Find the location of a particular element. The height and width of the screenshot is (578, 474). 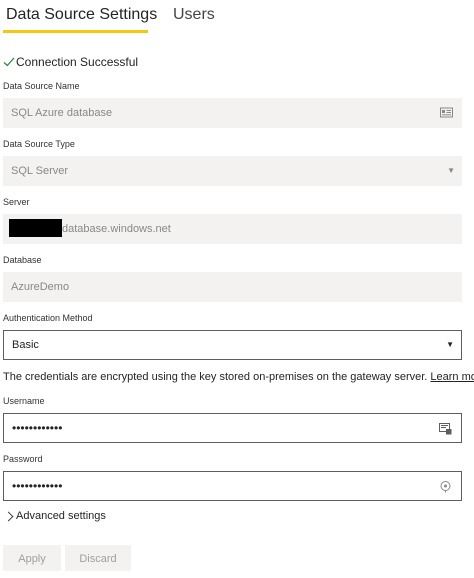

database-field: AzureDemo is located at coordinates (232, 287).